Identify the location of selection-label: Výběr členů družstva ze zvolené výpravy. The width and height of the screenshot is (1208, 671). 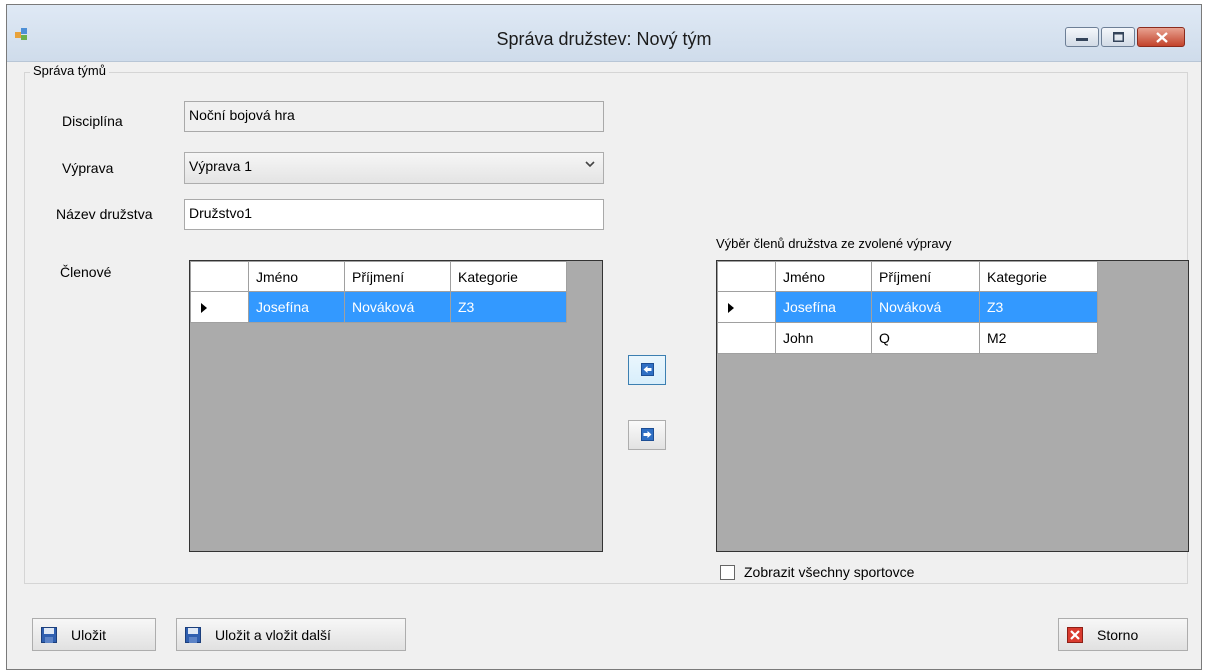
(834, 243).